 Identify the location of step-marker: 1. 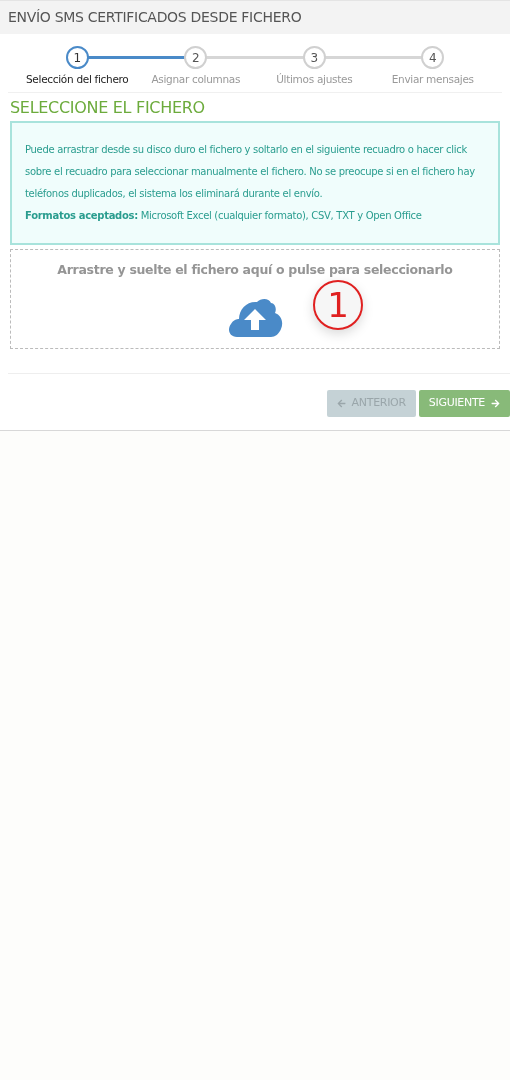
(338, 304).